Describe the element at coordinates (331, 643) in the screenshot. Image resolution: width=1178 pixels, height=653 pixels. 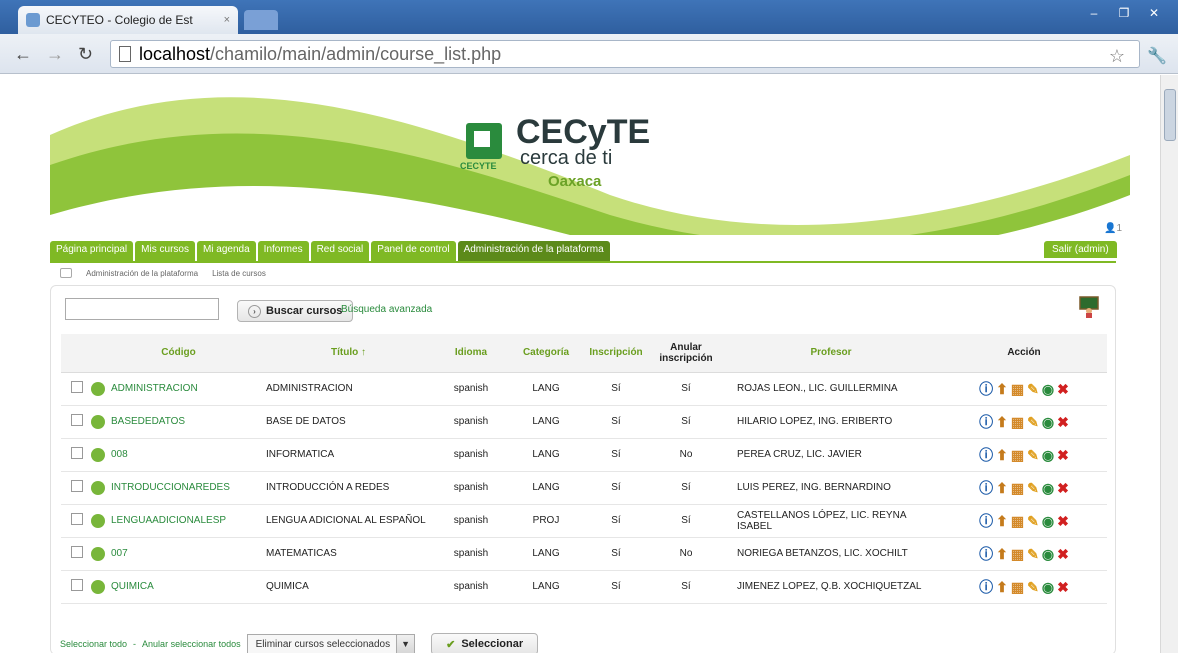
I see `bulk-action-select: Eliminar cursos seleccionados ▼` at that location.